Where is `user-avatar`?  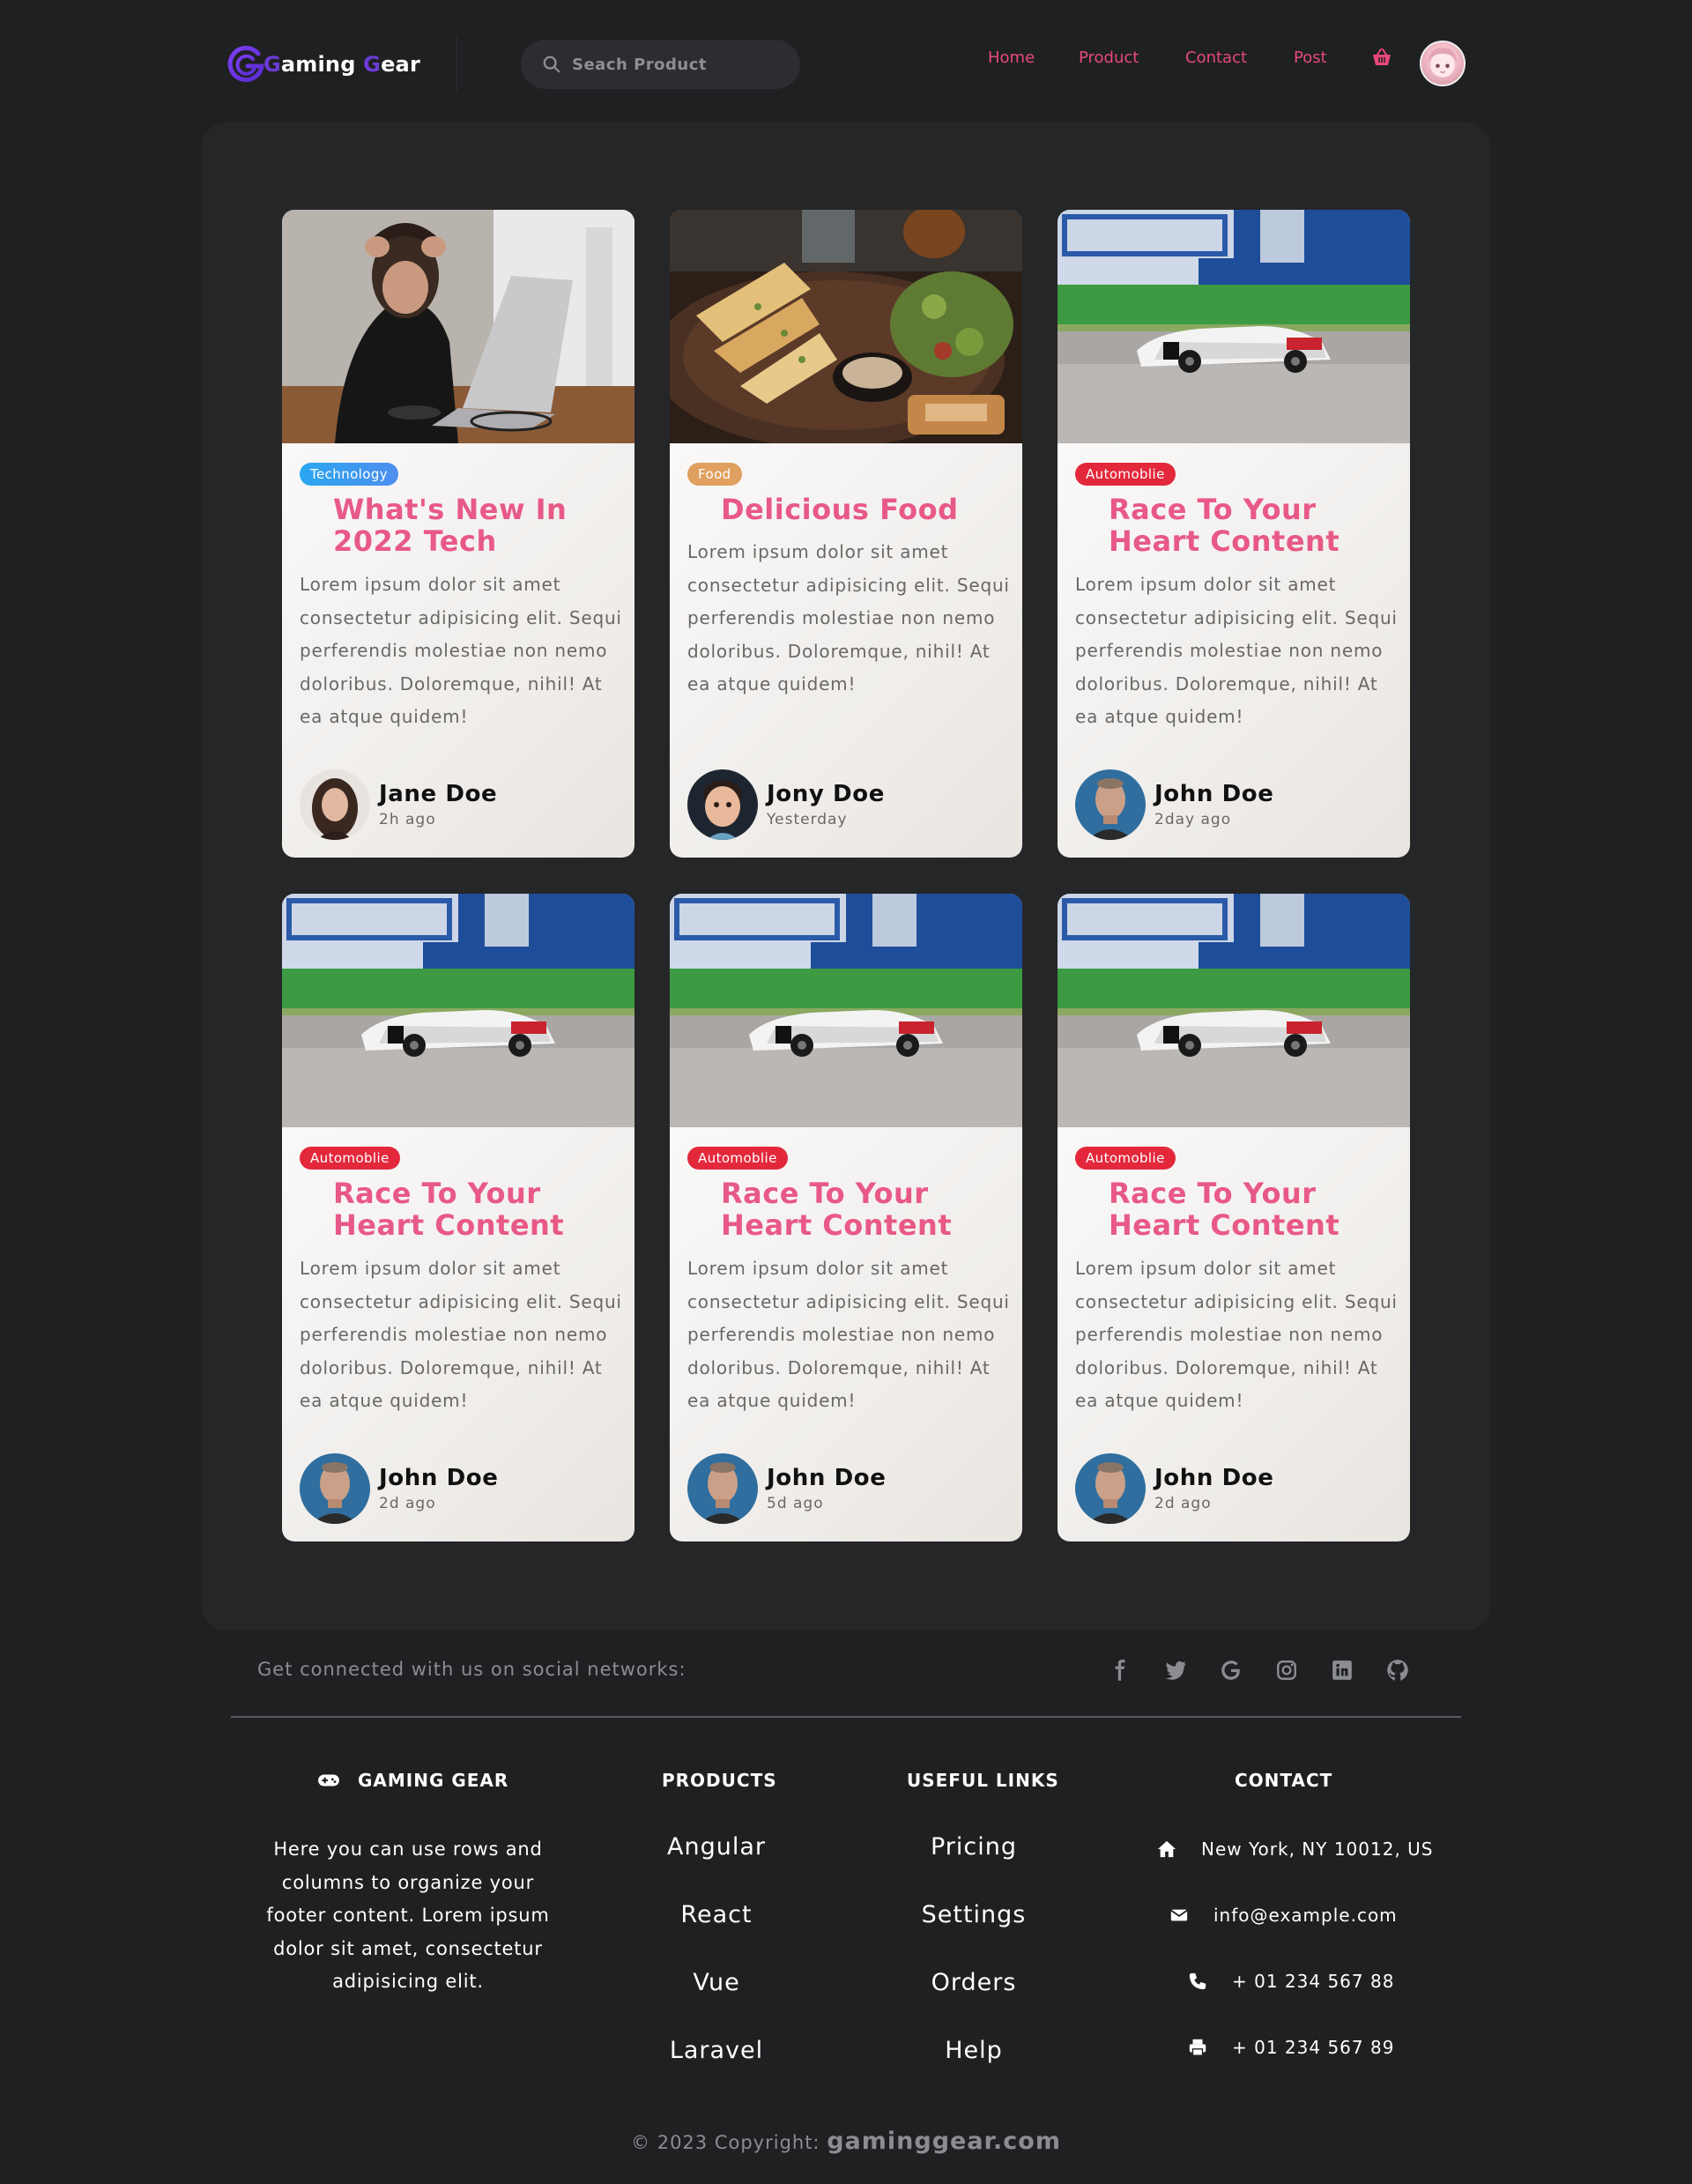 user-avatar is located at coordinates (1443, 63).